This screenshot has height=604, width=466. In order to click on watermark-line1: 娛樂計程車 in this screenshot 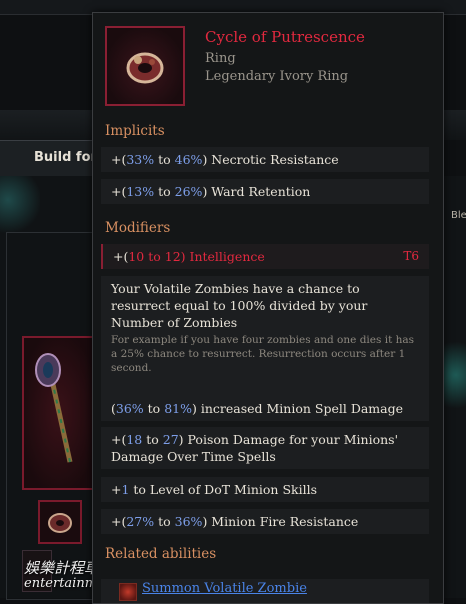, I will do `click(62, 568)`.